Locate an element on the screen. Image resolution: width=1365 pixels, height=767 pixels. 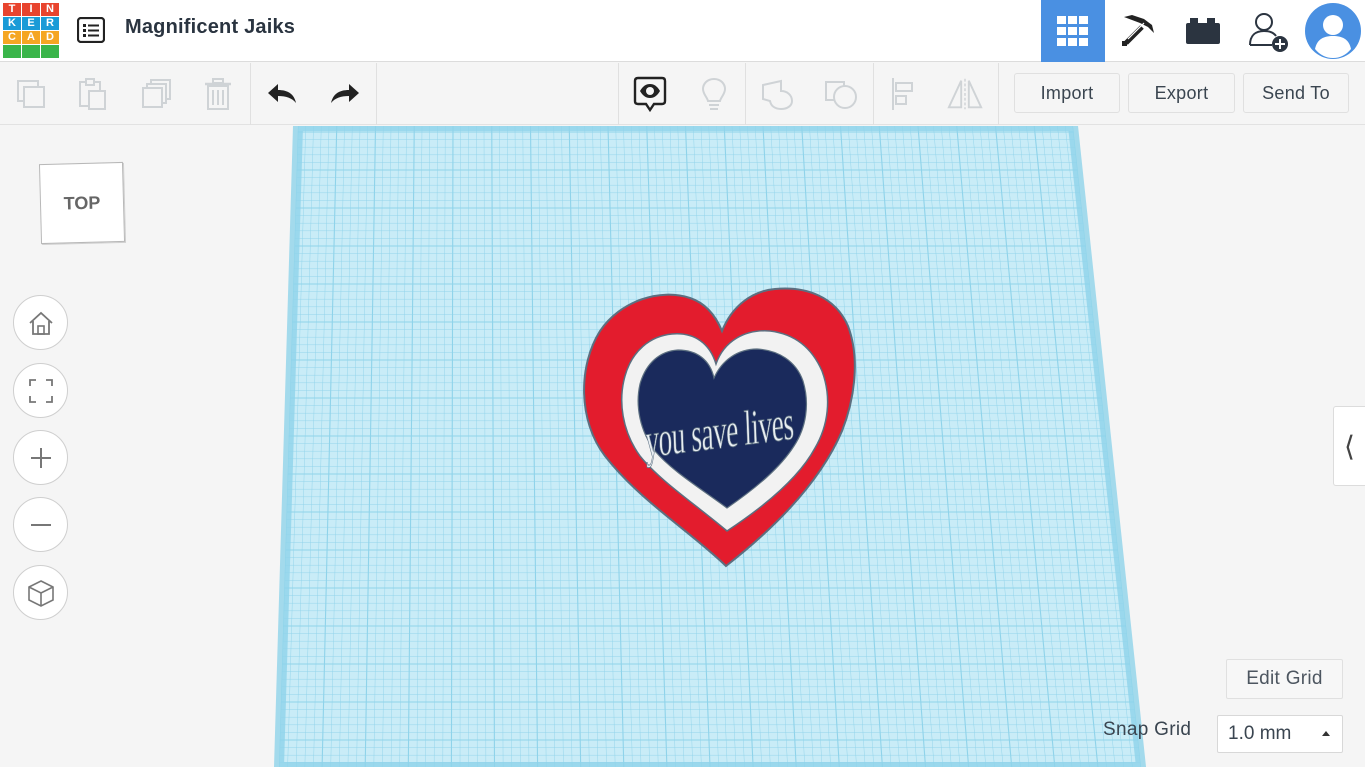
fit-view-button is located at coordinates (40, 390).